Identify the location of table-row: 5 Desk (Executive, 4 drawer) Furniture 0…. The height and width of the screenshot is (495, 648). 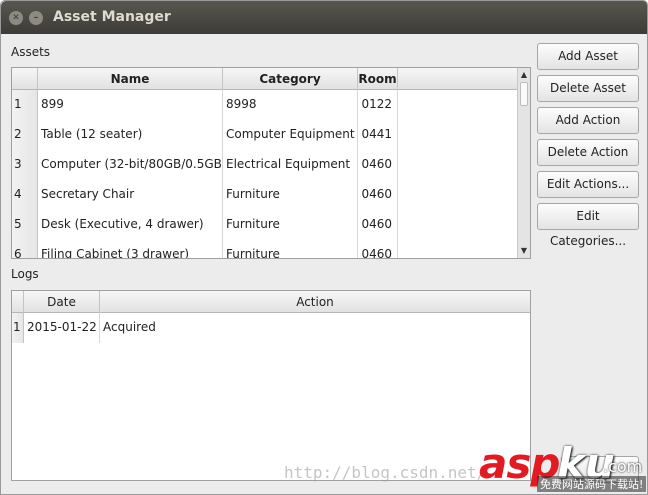
(205, 225).